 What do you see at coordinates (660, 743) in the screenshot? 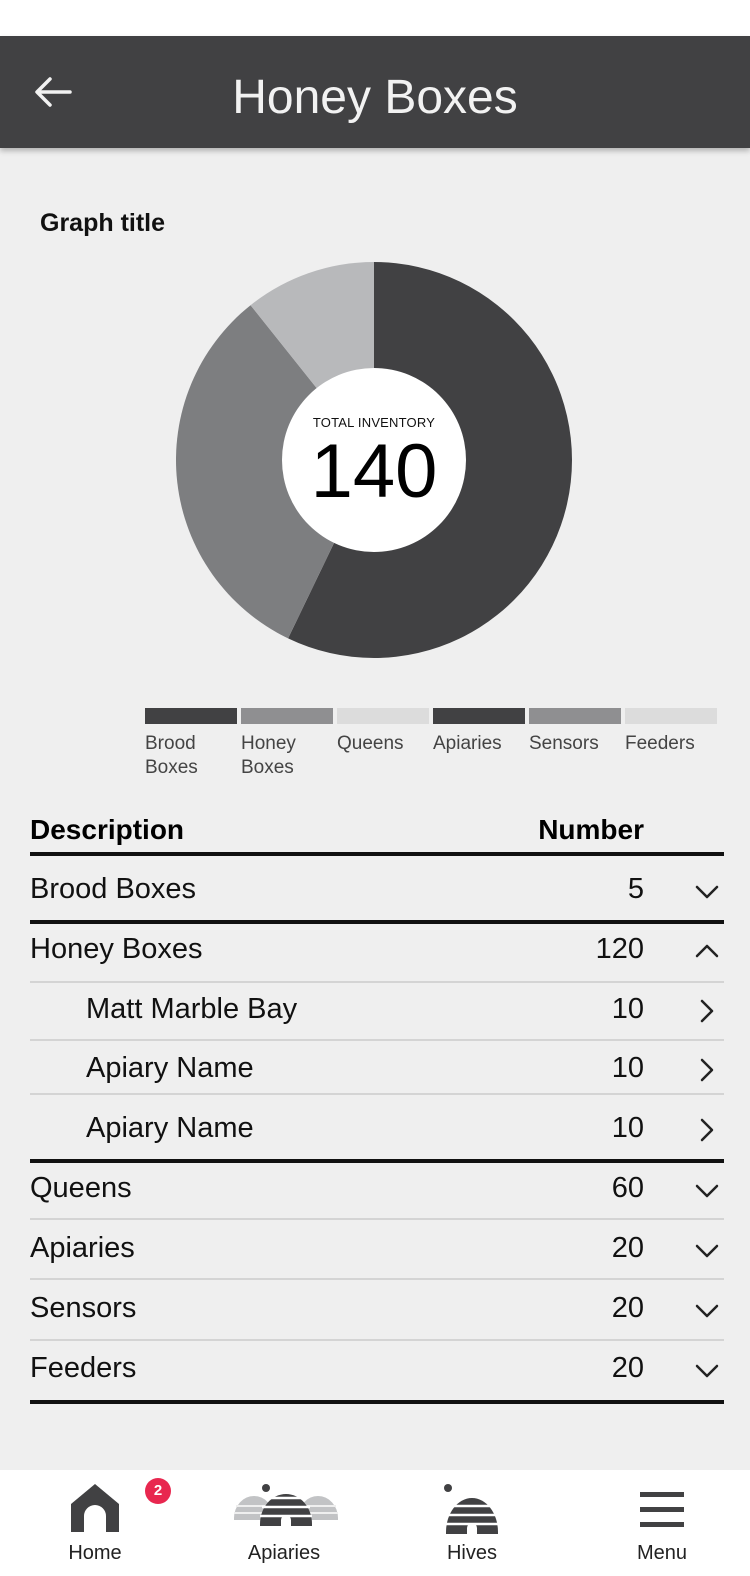
I see `legend-label: Feeders` at bounding box center [660, 743].